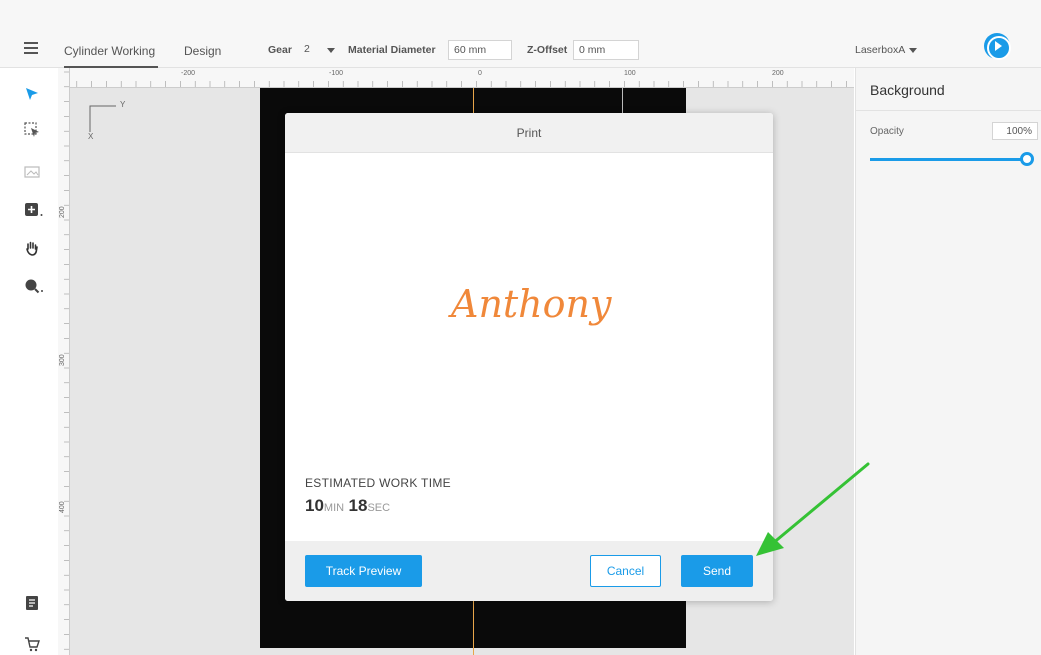  I want to click on estimated-time-value: 10MIN 18SEC, so click(347, 506).